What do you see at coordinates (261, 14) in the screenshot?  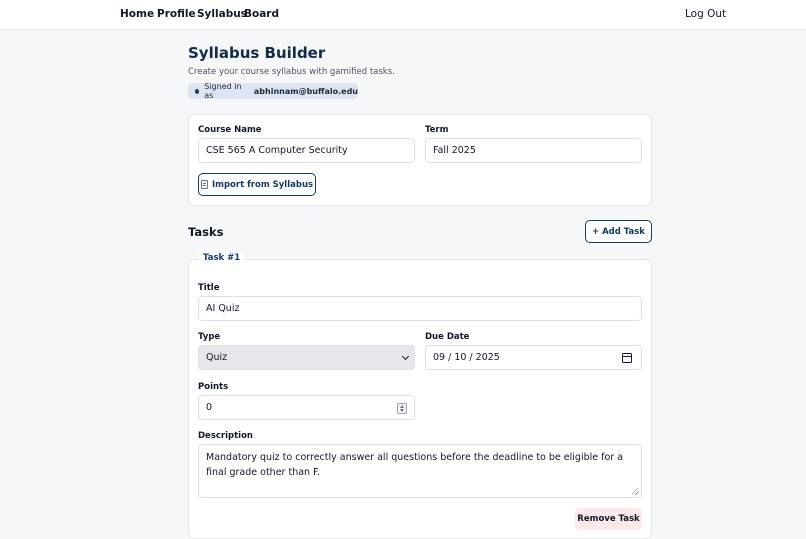 I see `nav-board-link: Board` at bounding box center [261, 14].